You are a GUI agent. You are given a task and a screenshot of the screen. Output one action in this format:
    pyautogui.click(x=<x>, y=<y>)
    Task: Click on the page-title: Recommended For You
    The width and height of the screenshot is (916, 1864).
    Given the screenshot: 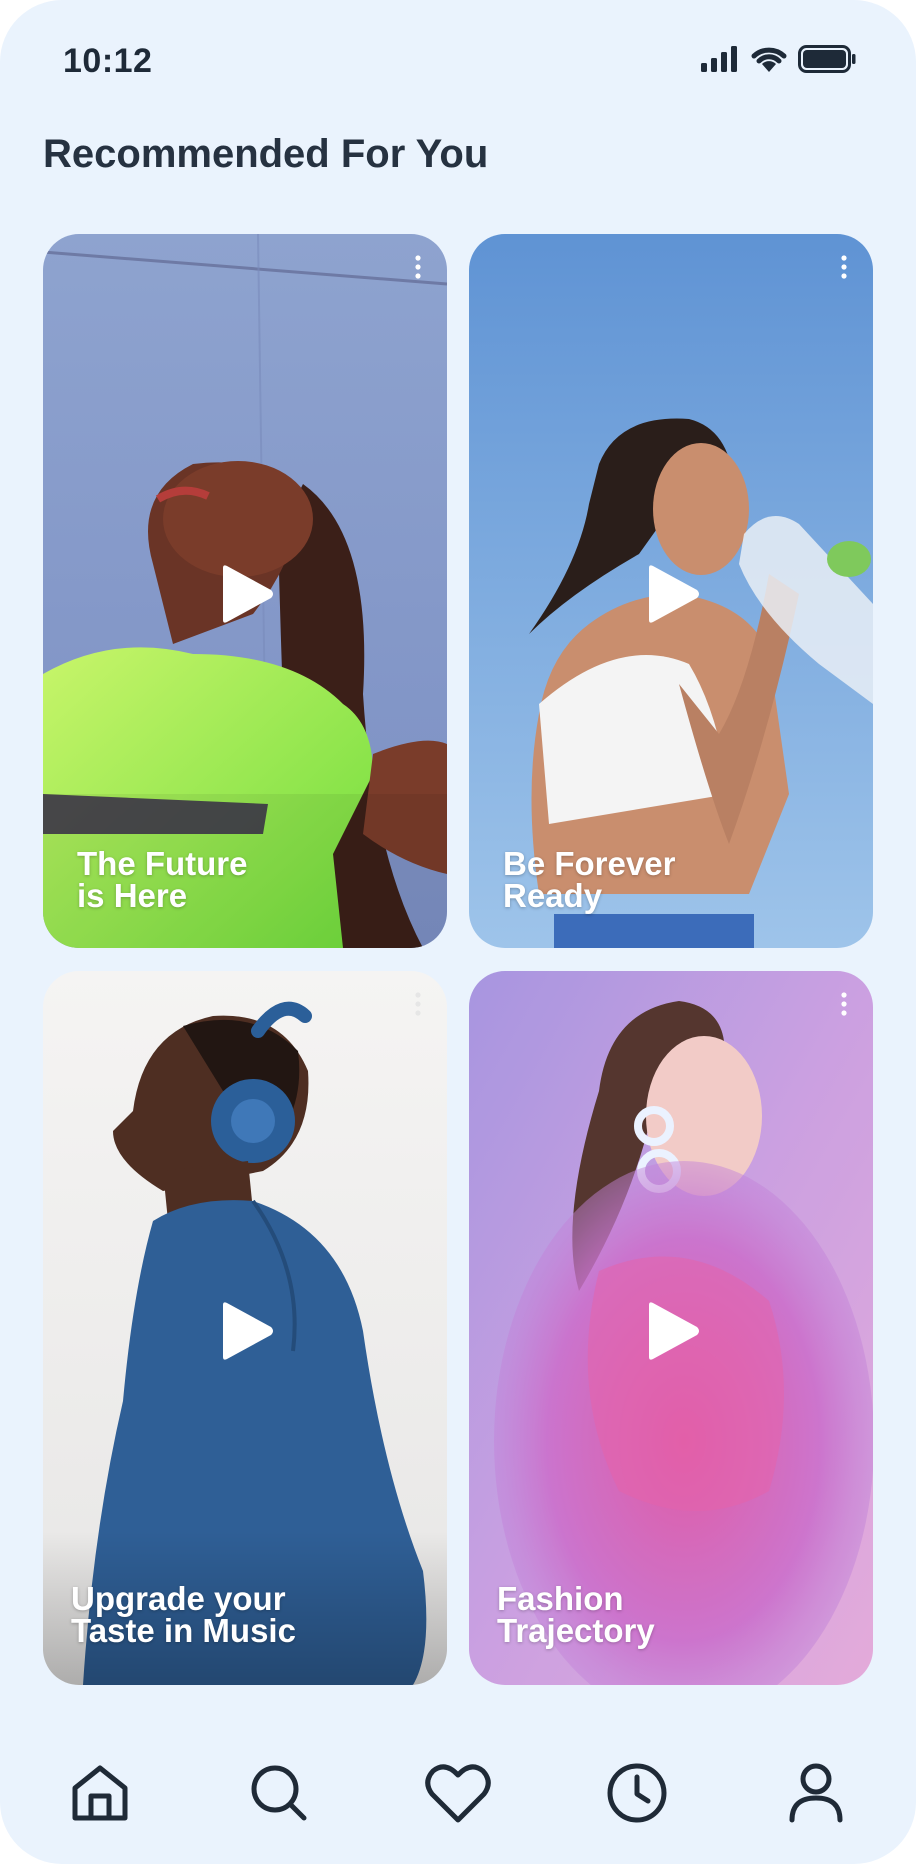 What is the action you would take?
    pyautogui.click(x=266, y=154)
    